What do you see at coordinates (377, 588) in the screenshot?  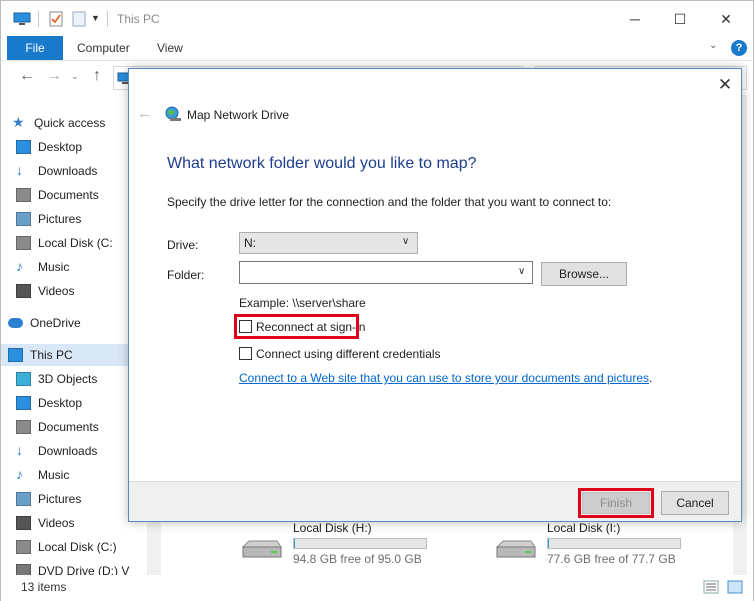 I see `status-bar: 13 items` at bounding box center [377, 588].